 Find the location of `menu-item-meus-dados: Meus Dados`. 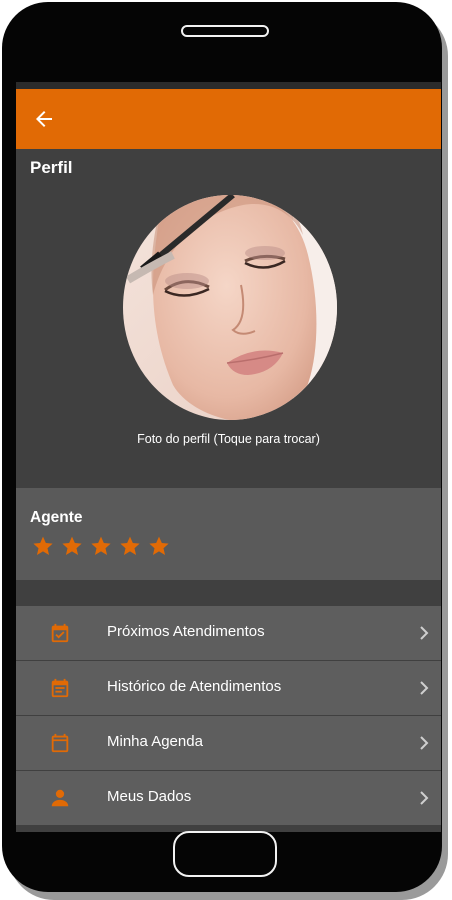

menu-item-meus-dados: Meus Dados is located at coordinates (228, 798).